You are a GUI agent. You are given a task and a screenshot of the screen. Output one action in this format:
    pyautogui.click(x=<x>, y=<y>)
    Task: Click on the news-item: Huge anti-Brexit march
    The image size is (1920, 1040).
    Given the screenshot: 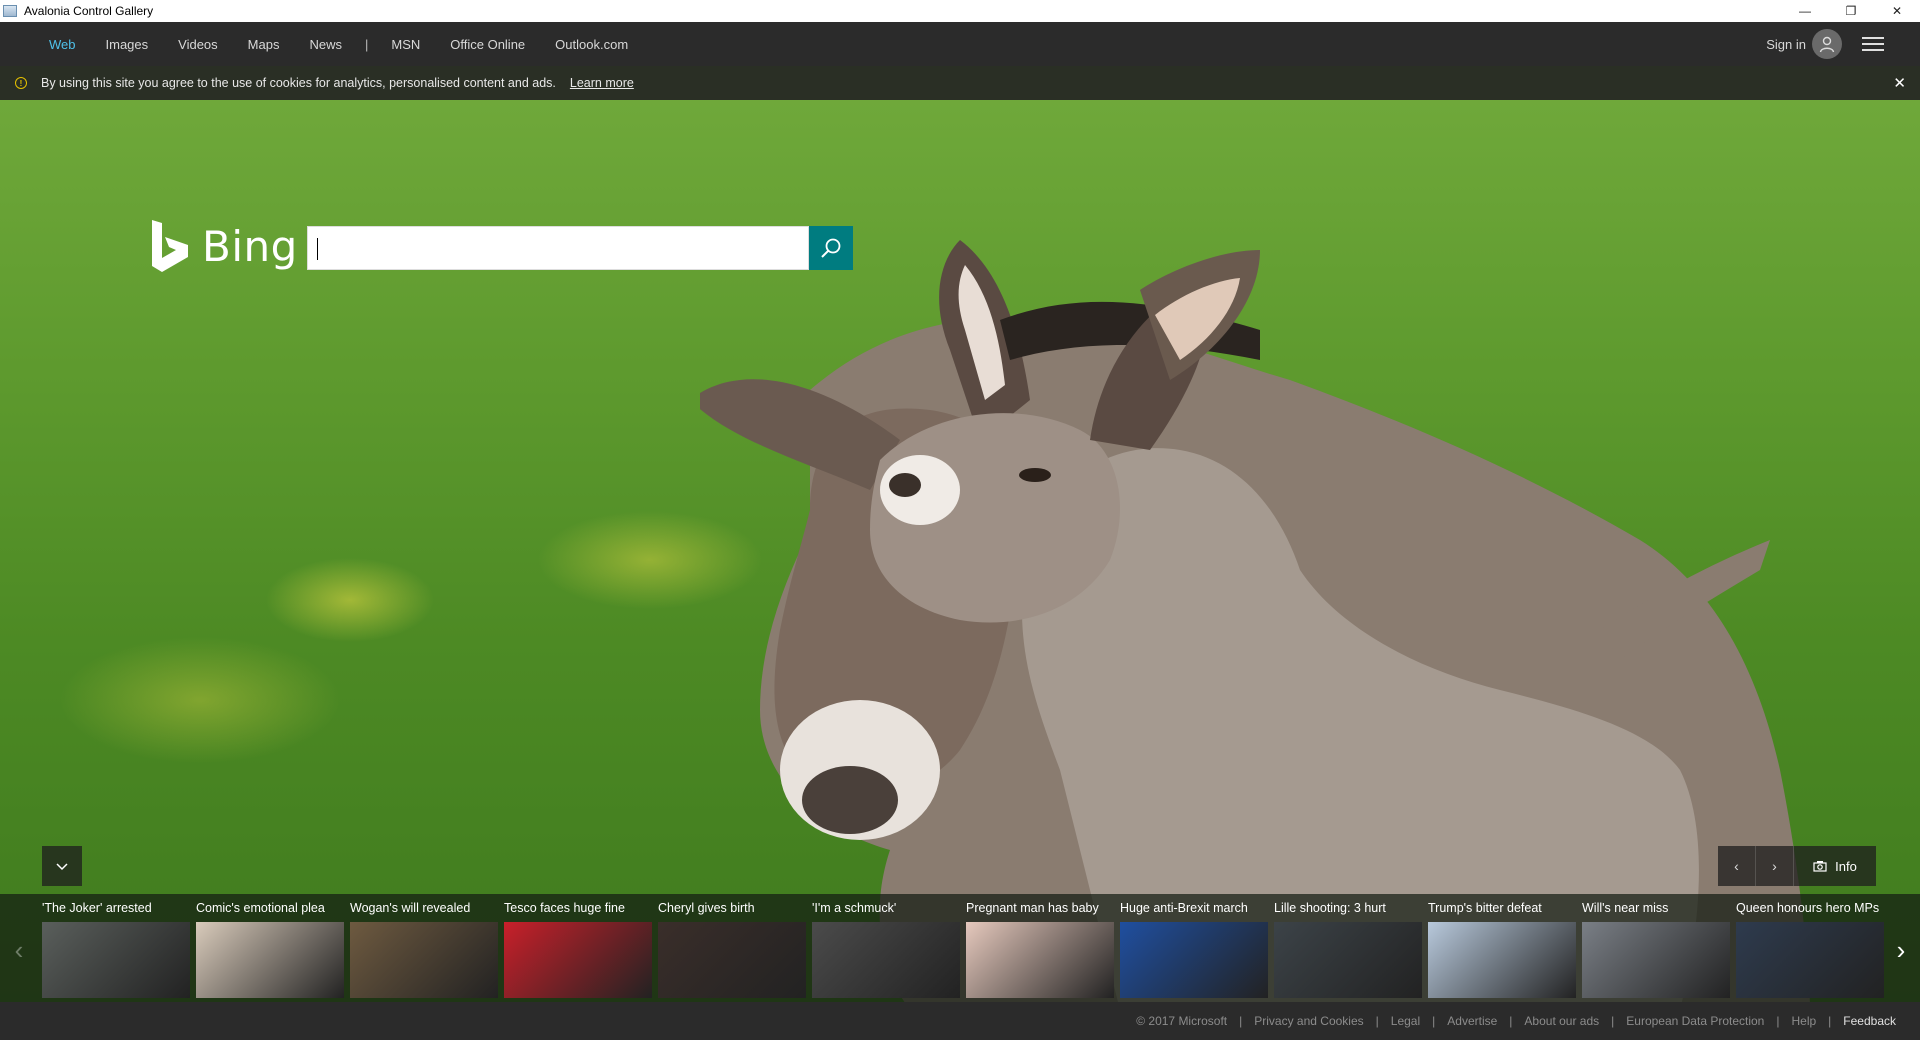 What is the action you would take?
    pyautogui.click(x=1197, y=948)
    